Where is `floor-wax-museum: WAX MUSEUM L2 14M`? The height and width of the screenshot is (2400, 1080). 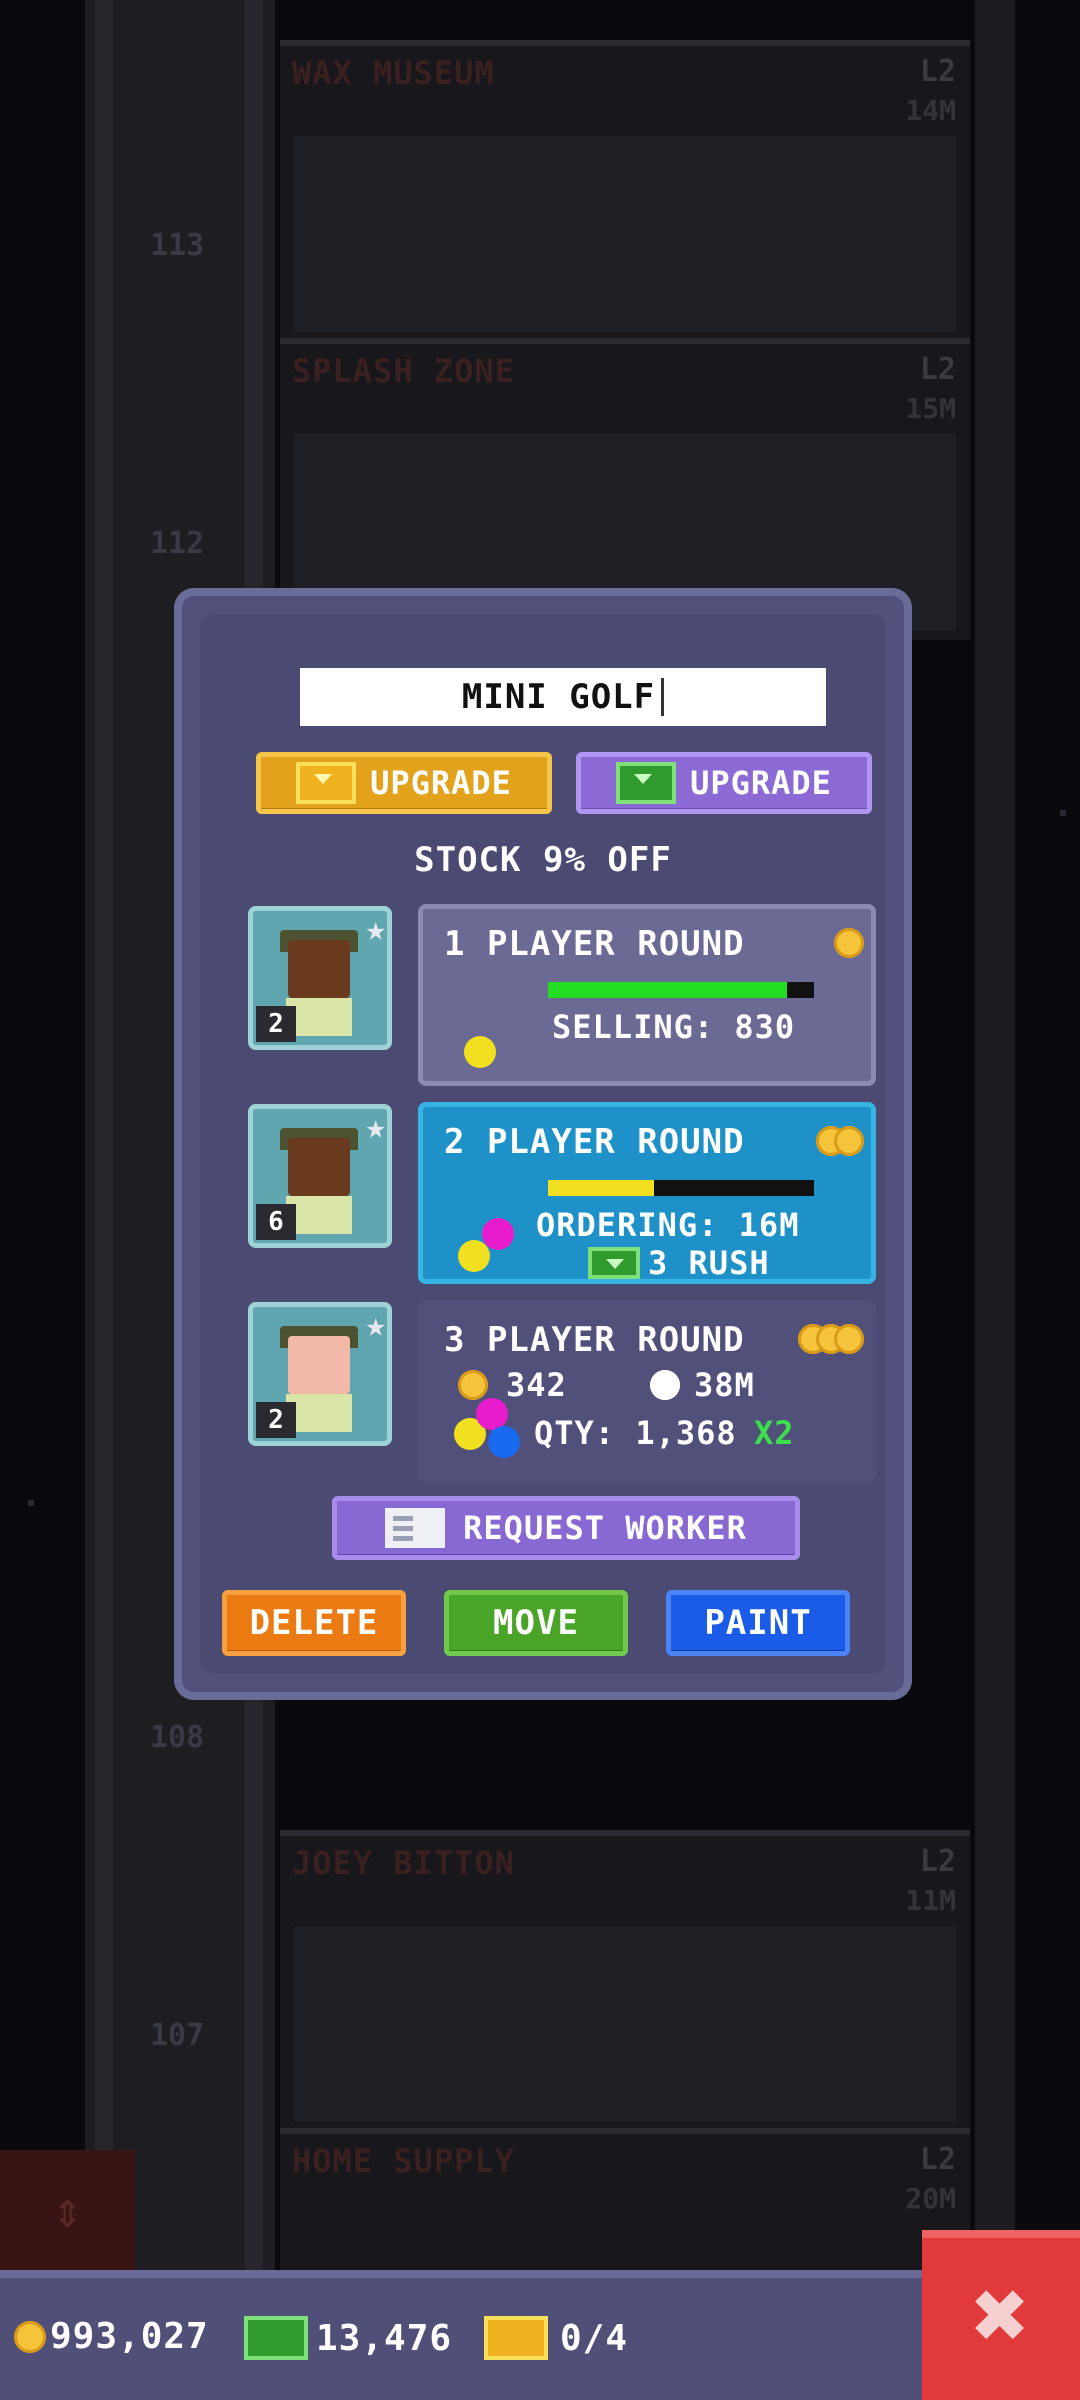
floor-wax-museum: WAX MUSEUM L2 14M is located at coordinates (625, 191).